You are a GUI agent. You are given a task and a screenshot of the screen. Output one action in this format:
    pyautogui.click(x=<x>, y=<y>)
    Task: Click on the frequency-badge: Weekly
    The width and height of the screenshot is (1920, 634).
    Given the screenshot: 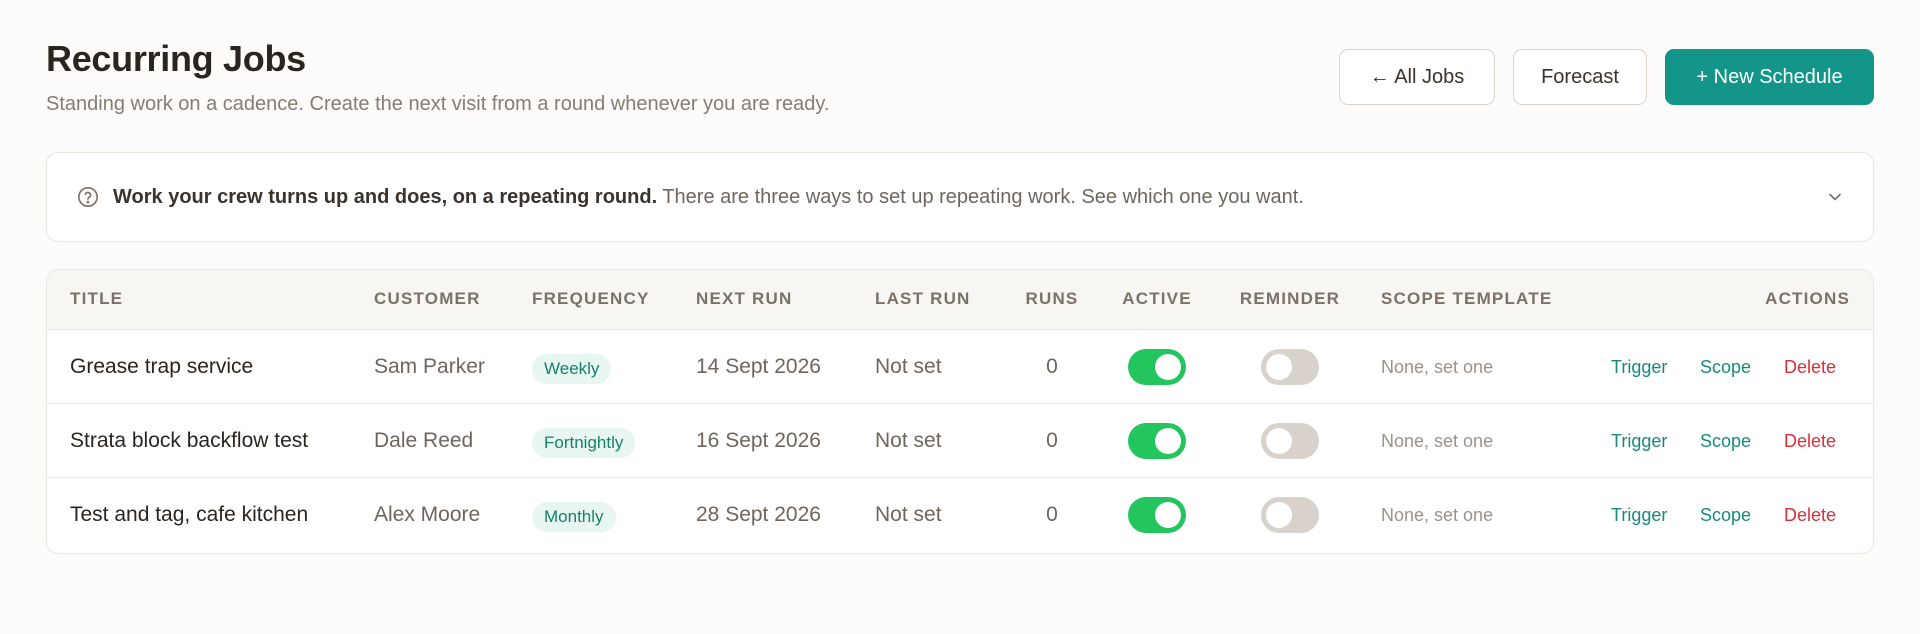 What is the action you would take?
    pyautogui.click(x=572, y=369)
    